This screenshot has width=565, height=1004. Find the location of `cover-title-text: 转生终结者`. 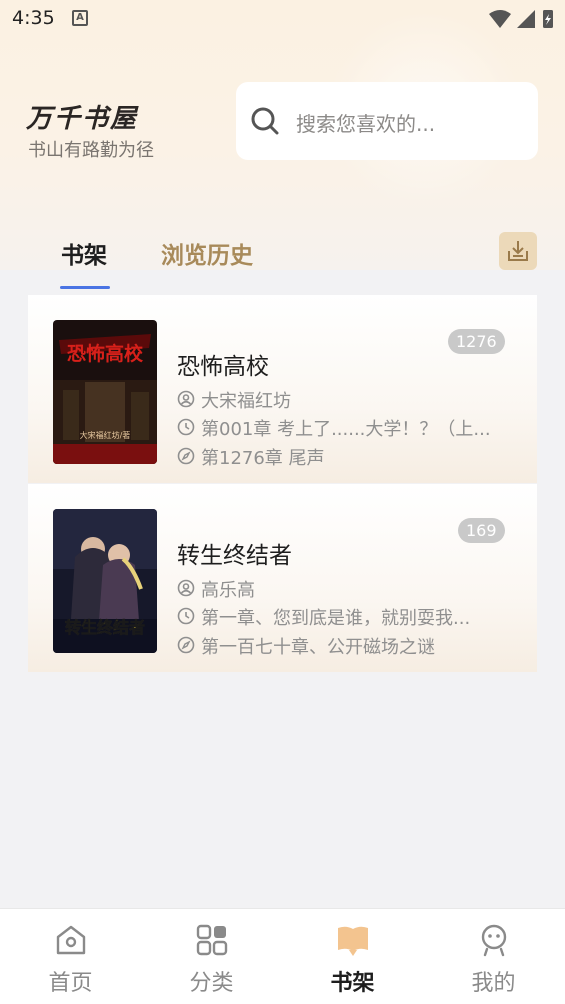

cover-title-text: 转生终结者 is located at coordinates (105, 627).